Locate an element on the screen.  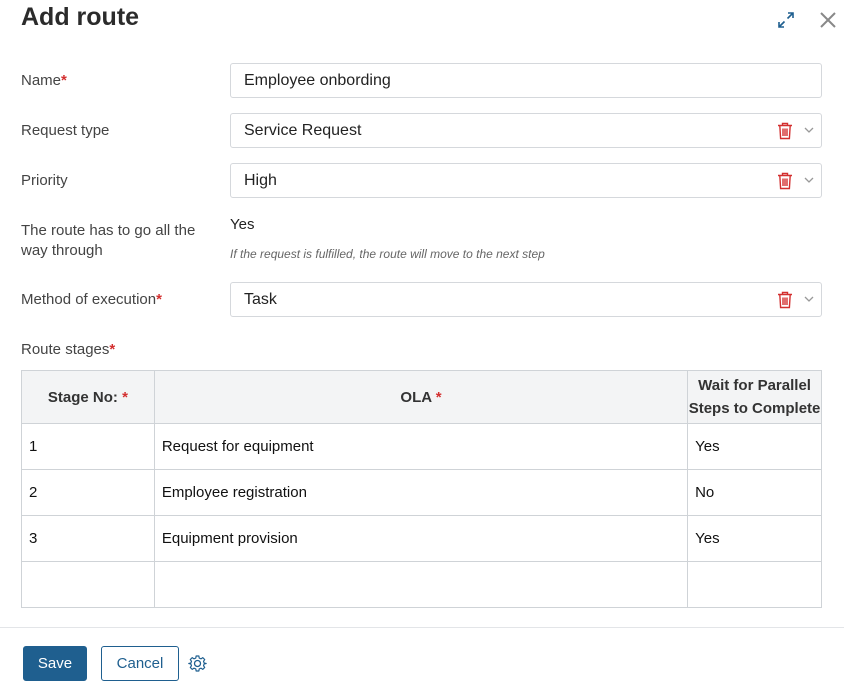
column-header-ola: OLA * is located at coordinates (421, 397).